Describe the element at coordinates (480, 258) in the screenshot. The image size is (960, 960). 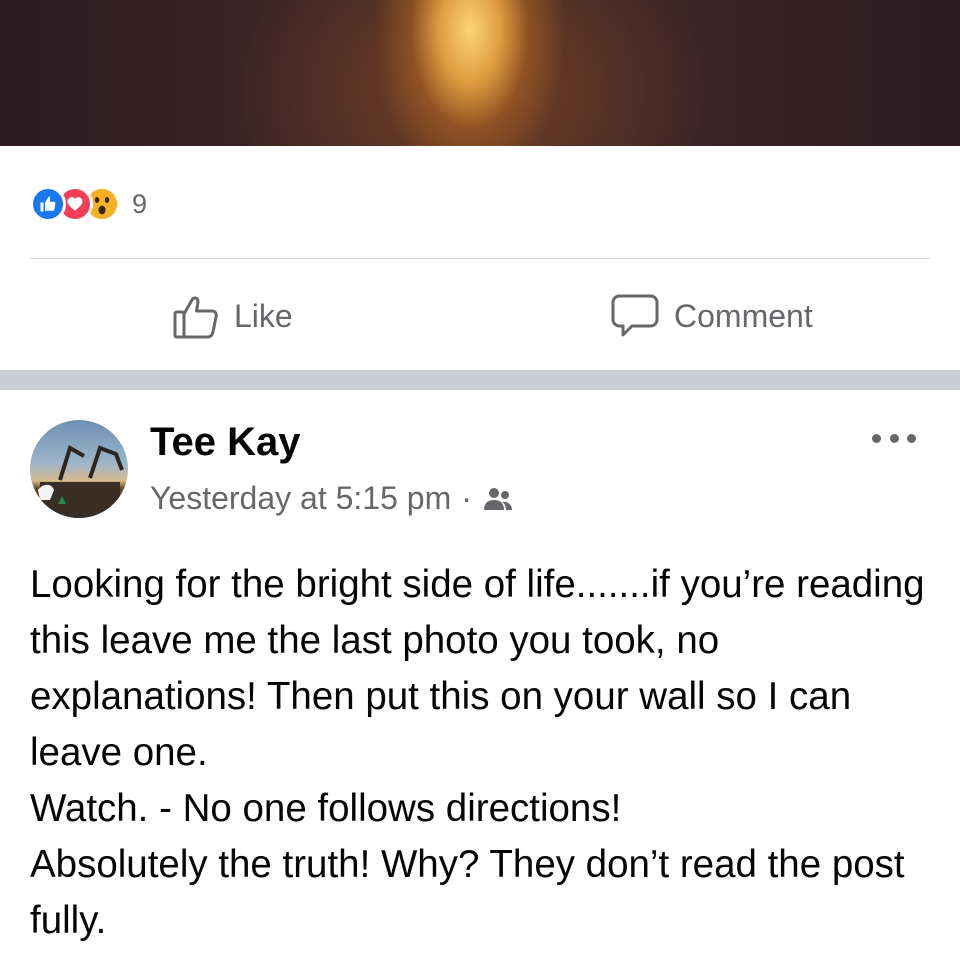
I see `divider` at that location.